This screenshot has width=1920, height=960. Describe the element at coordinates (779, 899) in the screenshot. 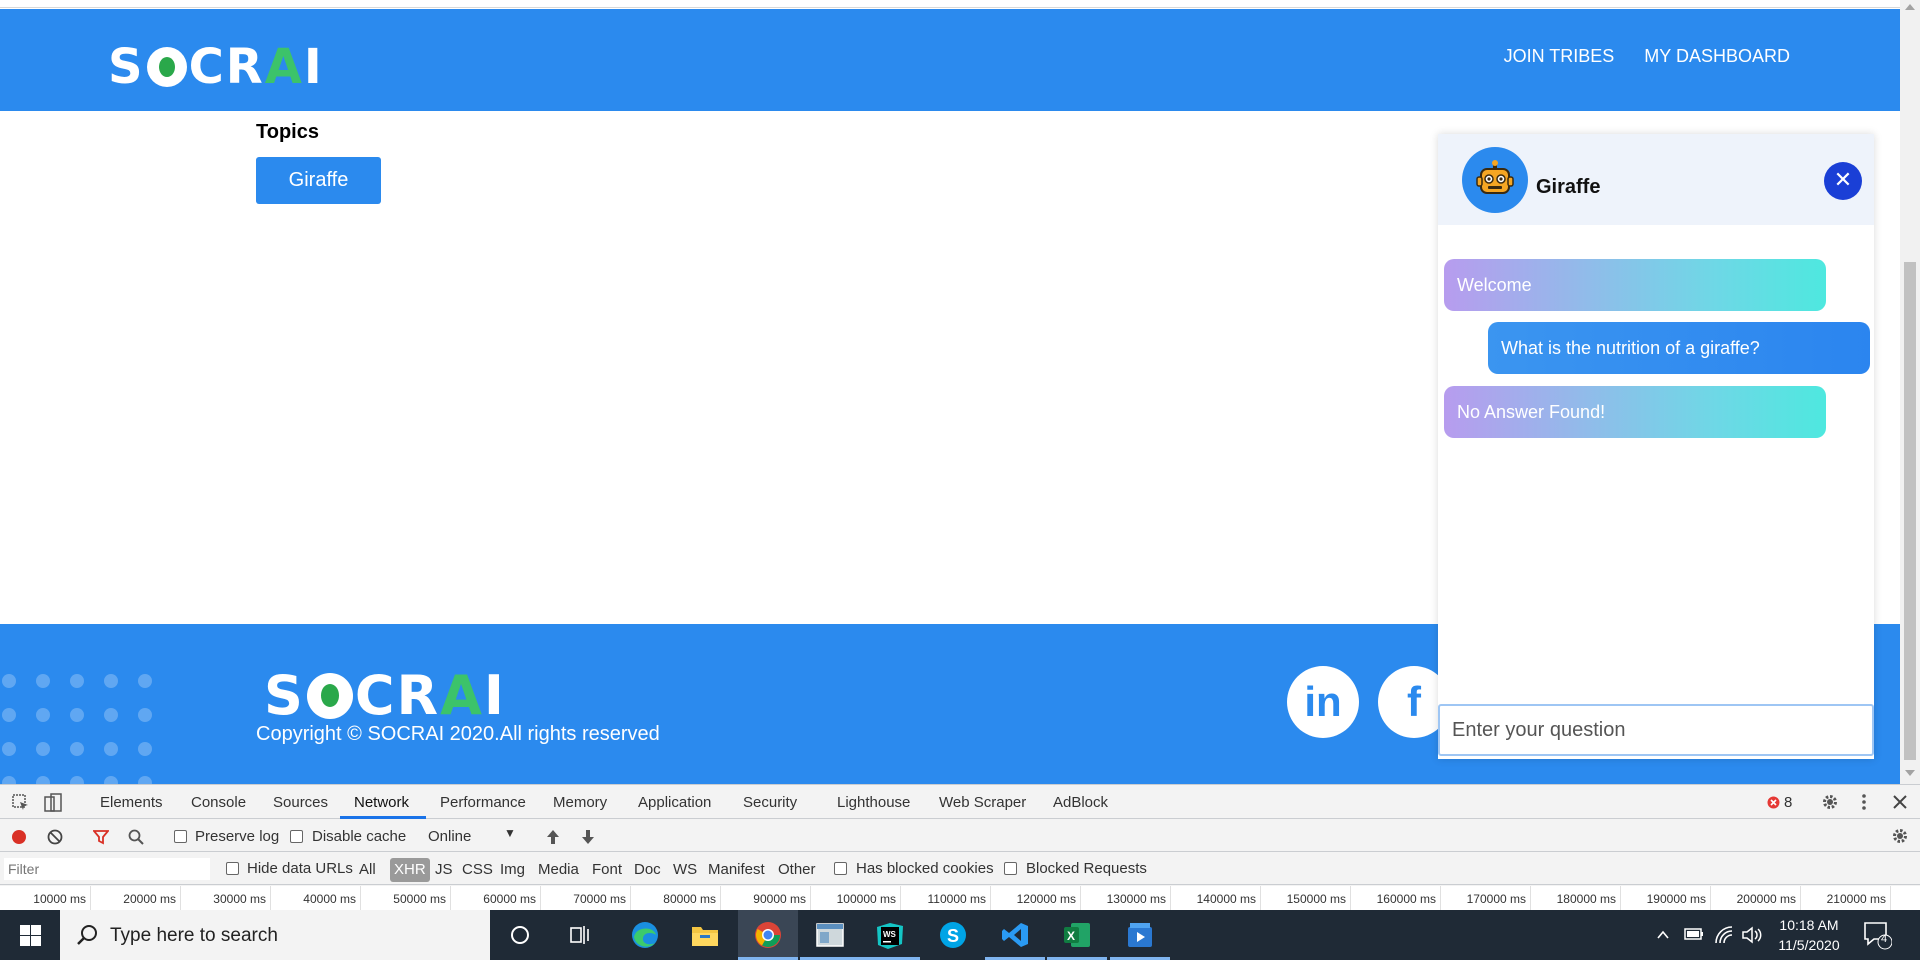

I see `timeline-tick-label: 90000 ms` at that location.